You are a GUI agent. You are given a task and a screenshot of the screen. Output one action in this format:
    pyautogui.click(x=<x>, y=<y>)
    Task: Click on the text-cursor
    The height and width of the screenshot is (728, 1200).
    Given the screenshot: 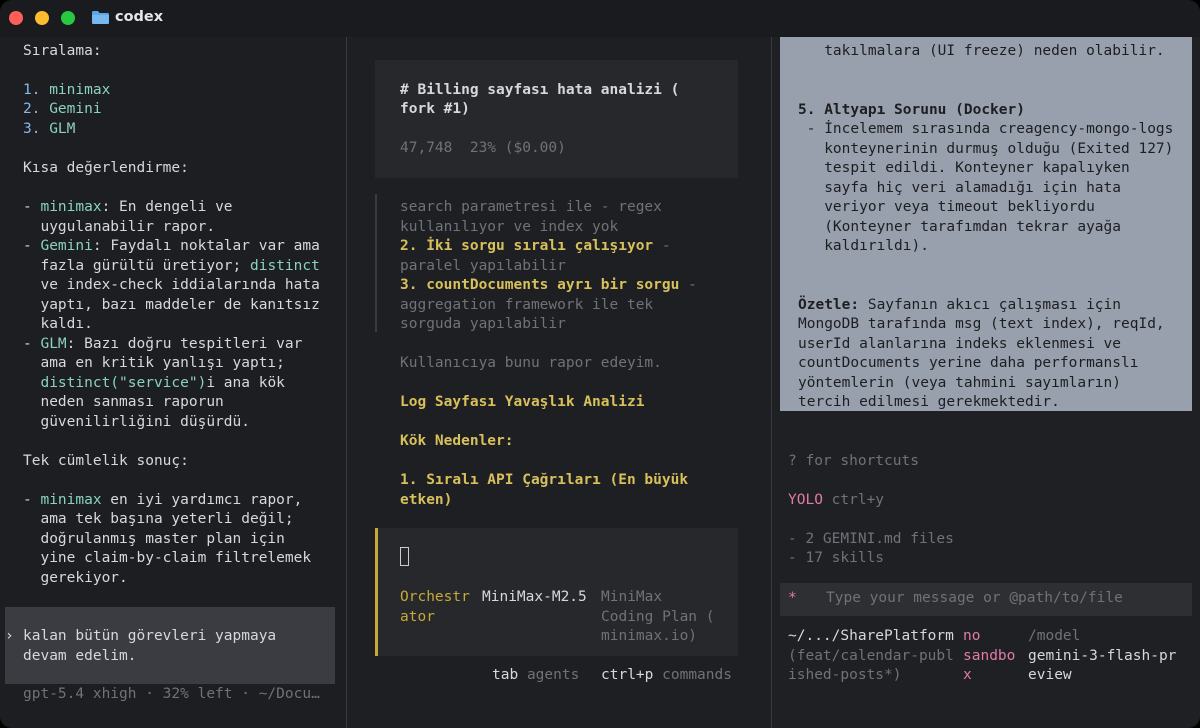 What is the action you would take?
    pyautogui.click(x=404, y=556)
    